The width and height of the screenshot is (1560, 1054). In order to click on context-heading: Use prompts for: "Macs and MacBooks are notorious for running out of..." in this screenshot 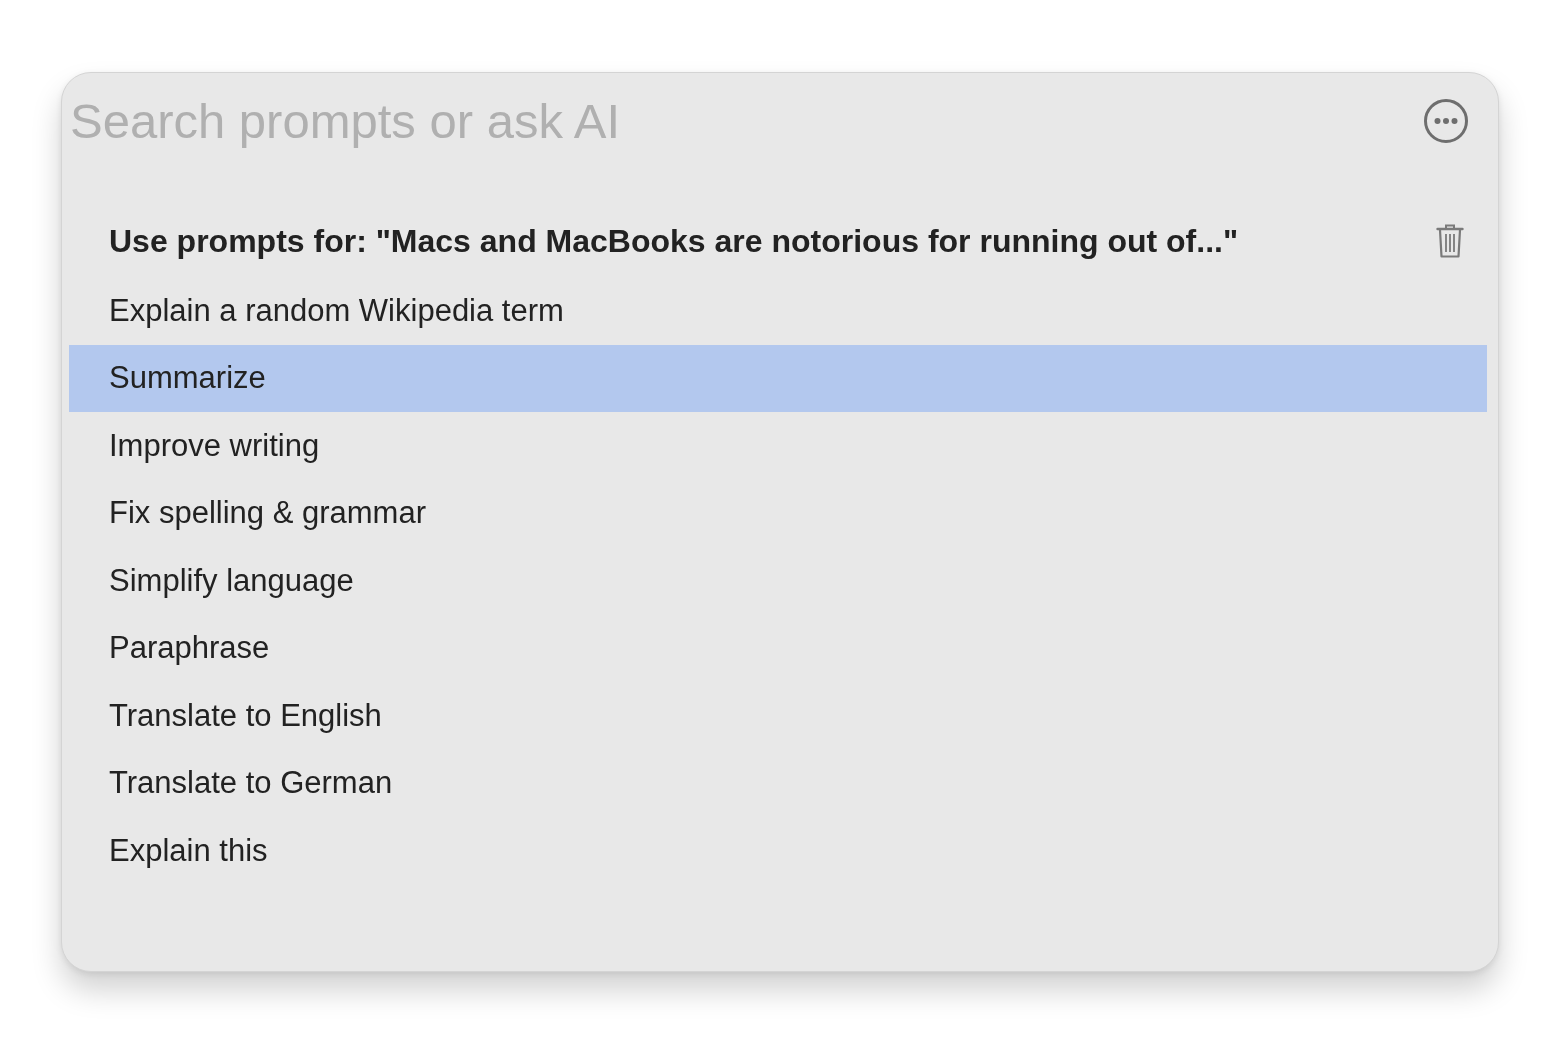, I will do `click(674, 241)`.